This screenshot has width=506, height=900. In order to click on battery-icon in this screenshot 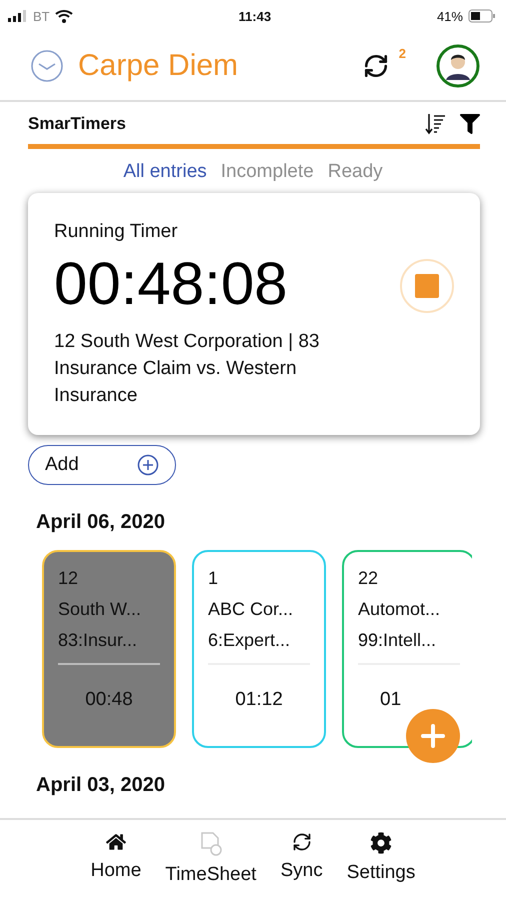, I will do `click(482, 16)`.